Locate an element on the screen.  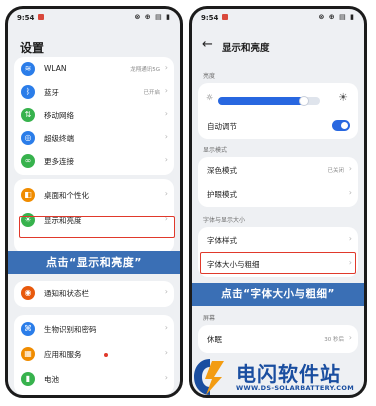
brand-logo-icon is located at coordinates (209, 377).